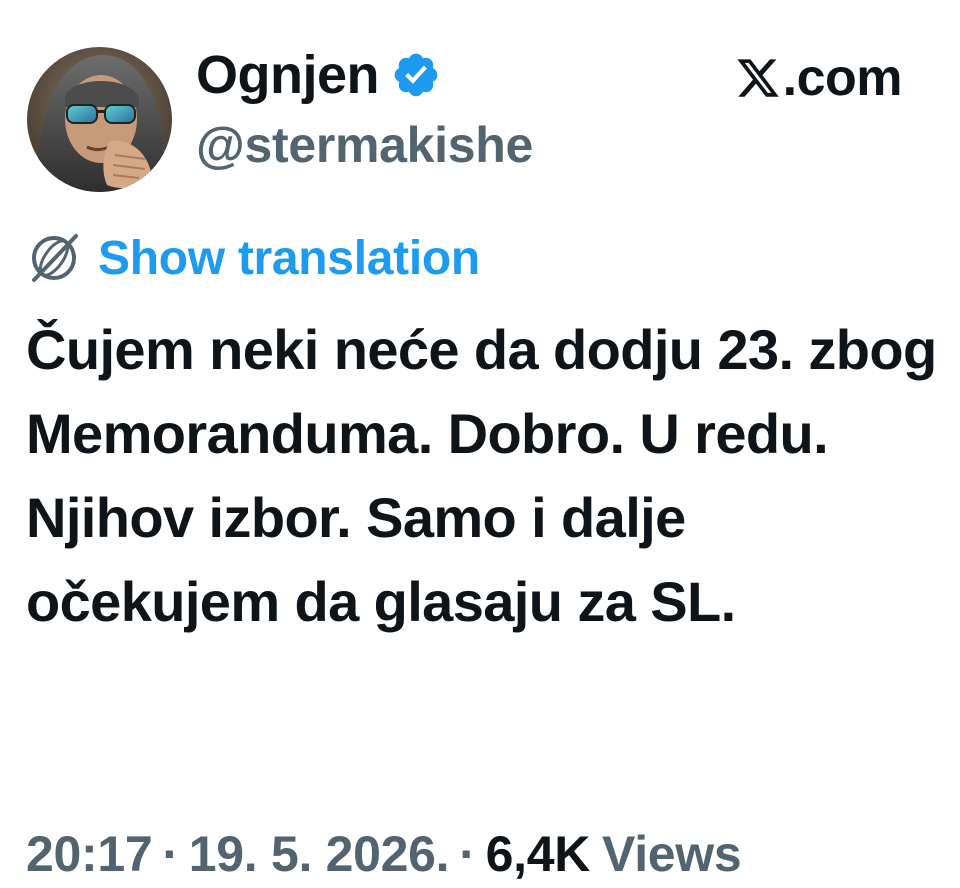 This screenshot has height=888, width=960. What do you see at coordinates (672, 854) in the screenshot?
I see `views-label: Views` at bounding box center [672, 854].